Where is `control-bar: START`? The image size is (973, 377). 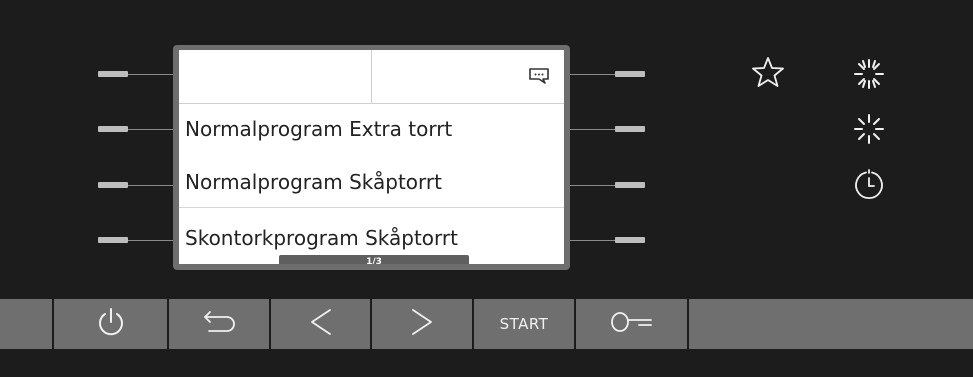 control-bar: START is located at coordinates (486, 324).